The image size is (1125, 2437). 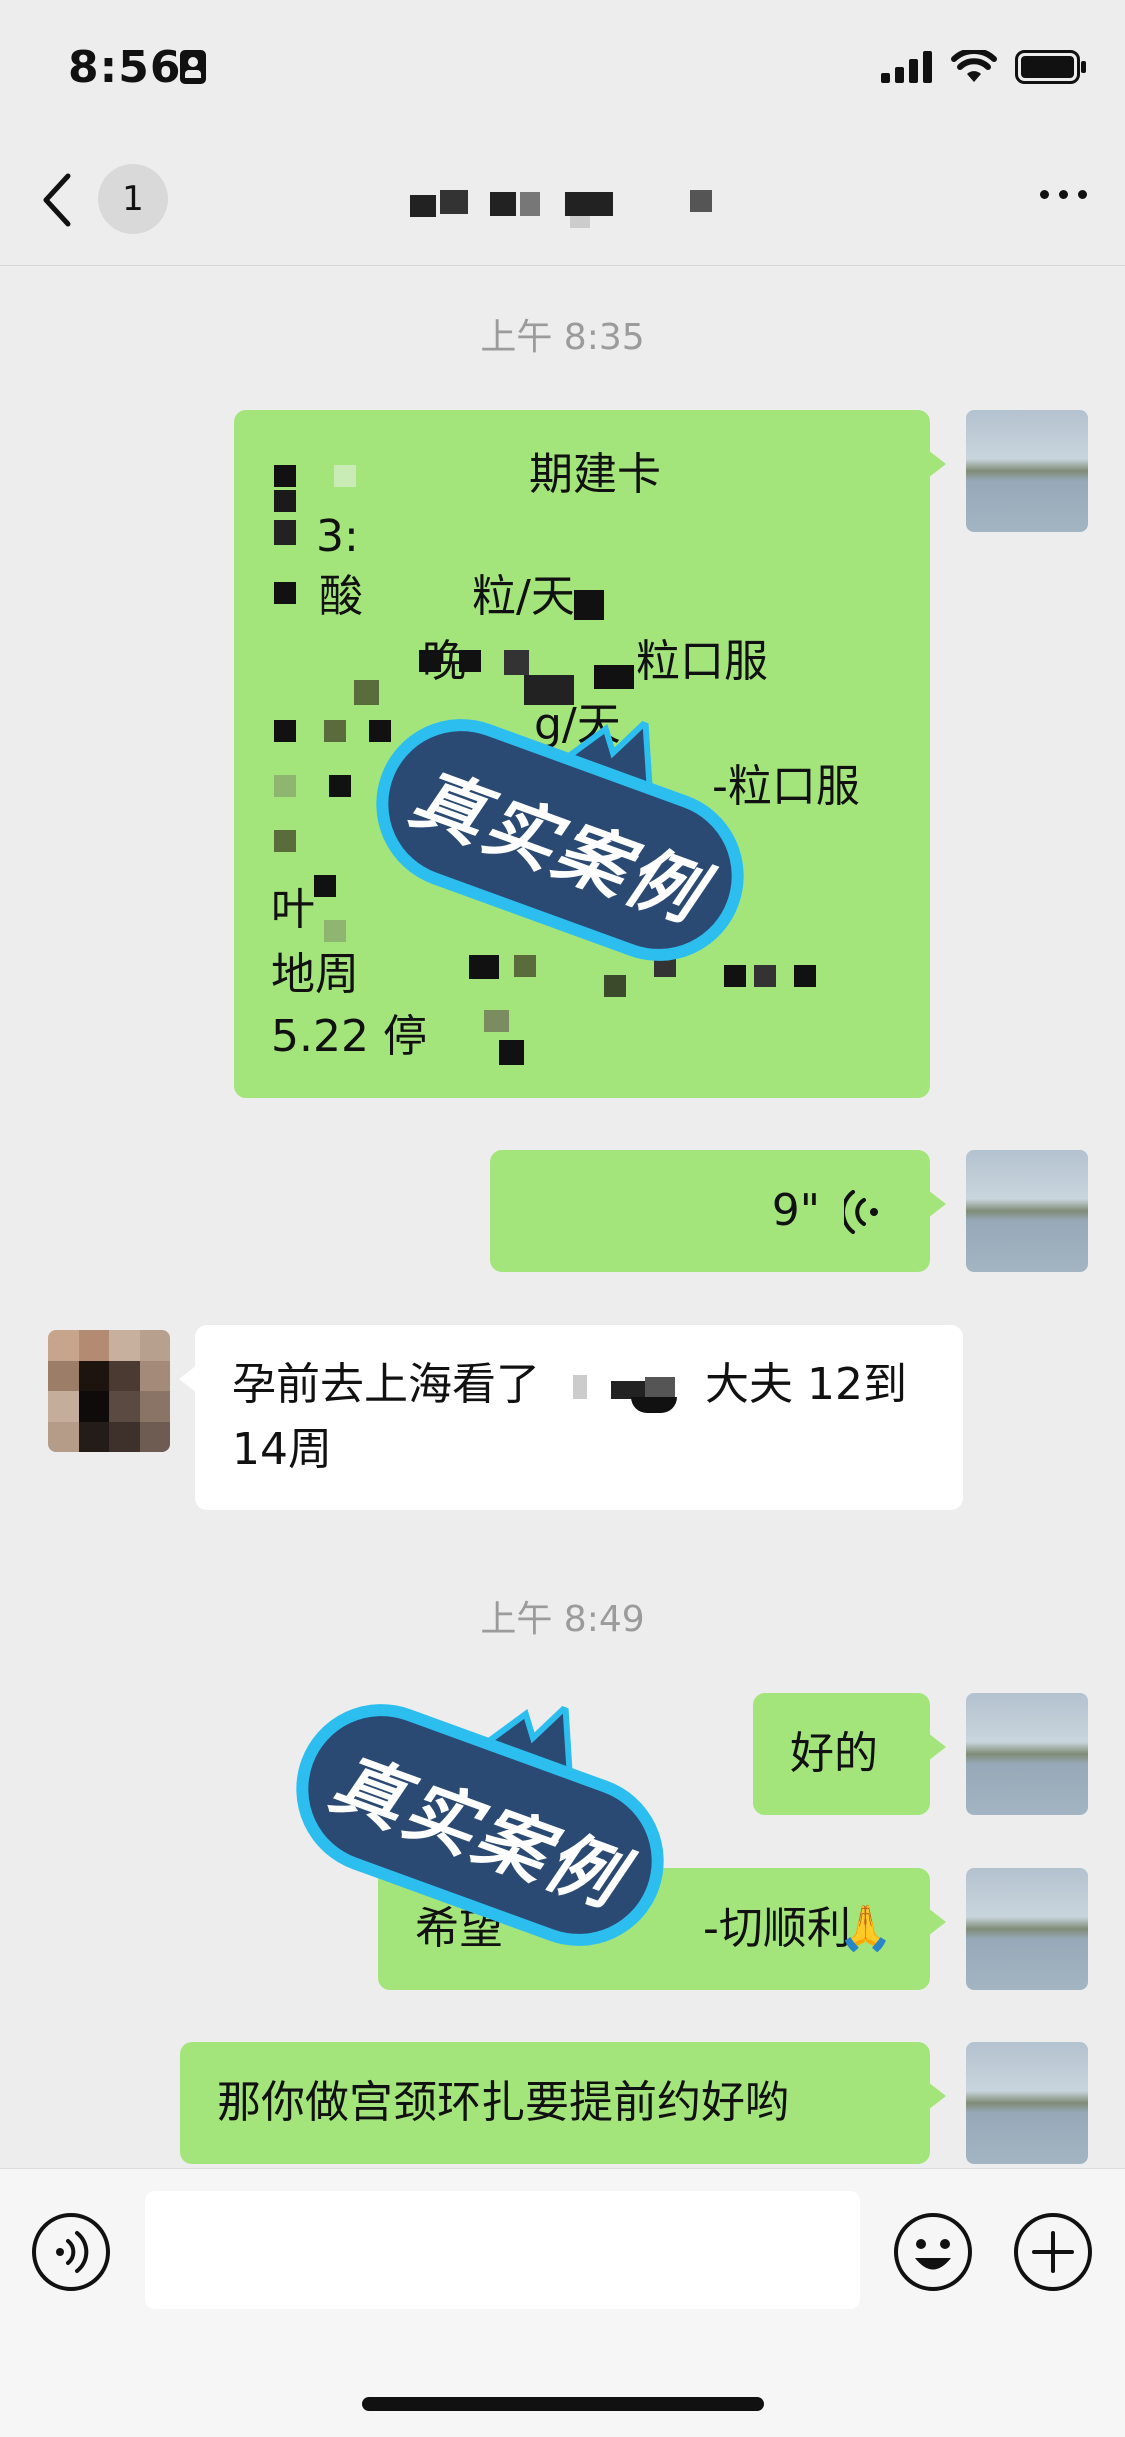 What do you see at coordinates (718, 1211) in the screenshot?
I see `voice-message-bubble: 9"` at bounding box center [718, 1211].